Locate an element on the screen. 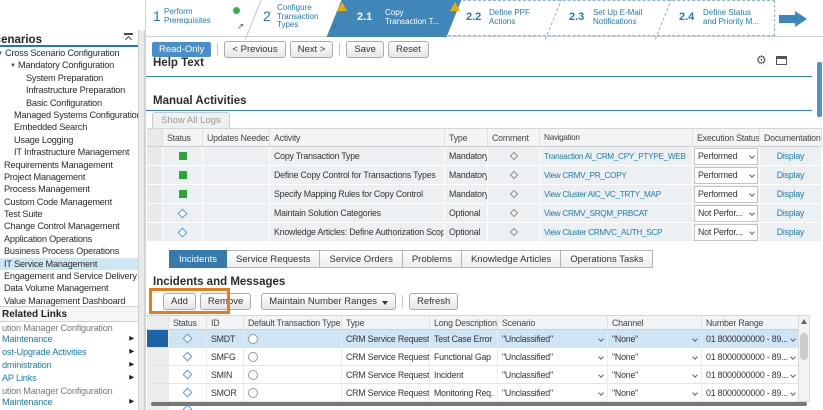 Image resolution: width=823 pixels, height=410 pixels. tab-knowledge-articles: Knowledge Articles is located at coordinates (511, 259).